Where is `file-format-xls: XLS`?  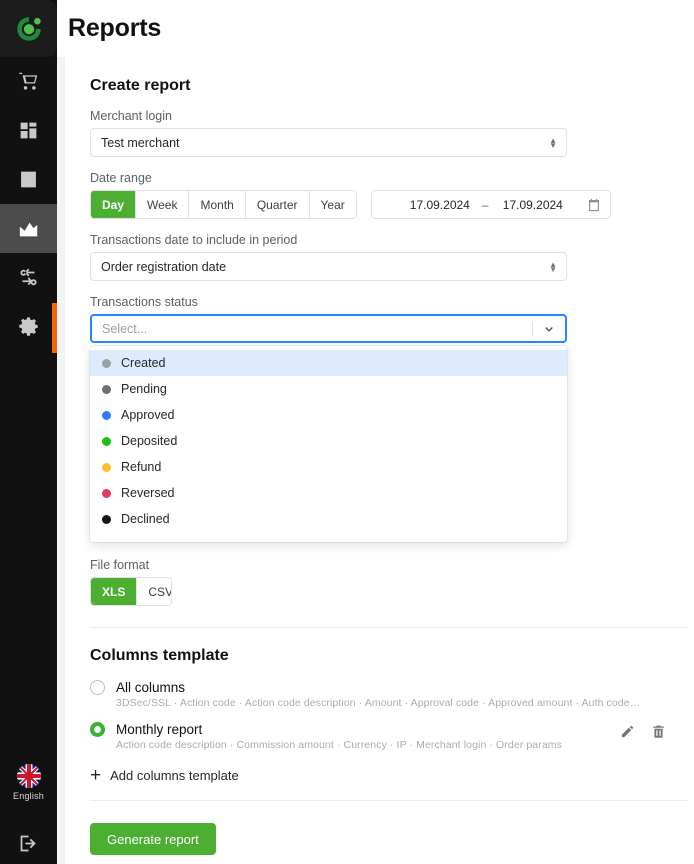
file-format-xls: XLS is located at coordinates (114, 591).